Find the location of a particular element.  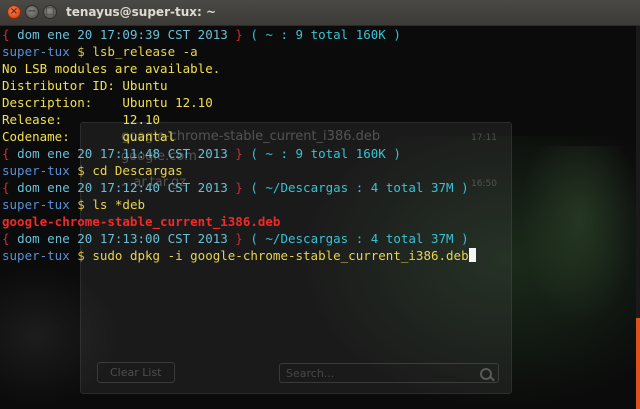

title-bar: × − □ tenayus@super-tux: ~ is located at coordinates (320, 13).